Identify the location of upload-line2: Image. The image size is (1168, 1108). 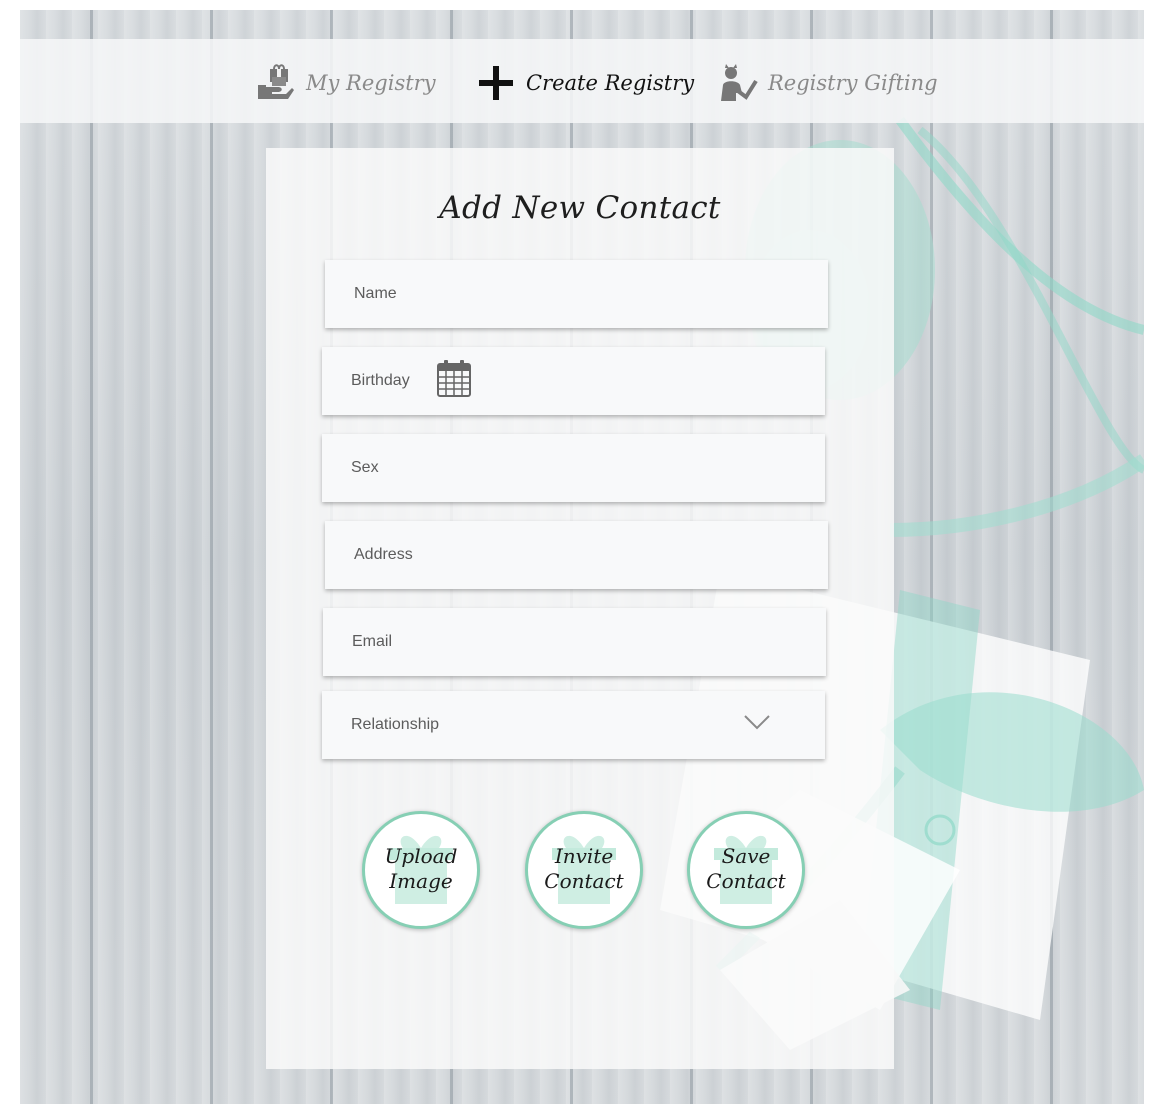
(421, 881).